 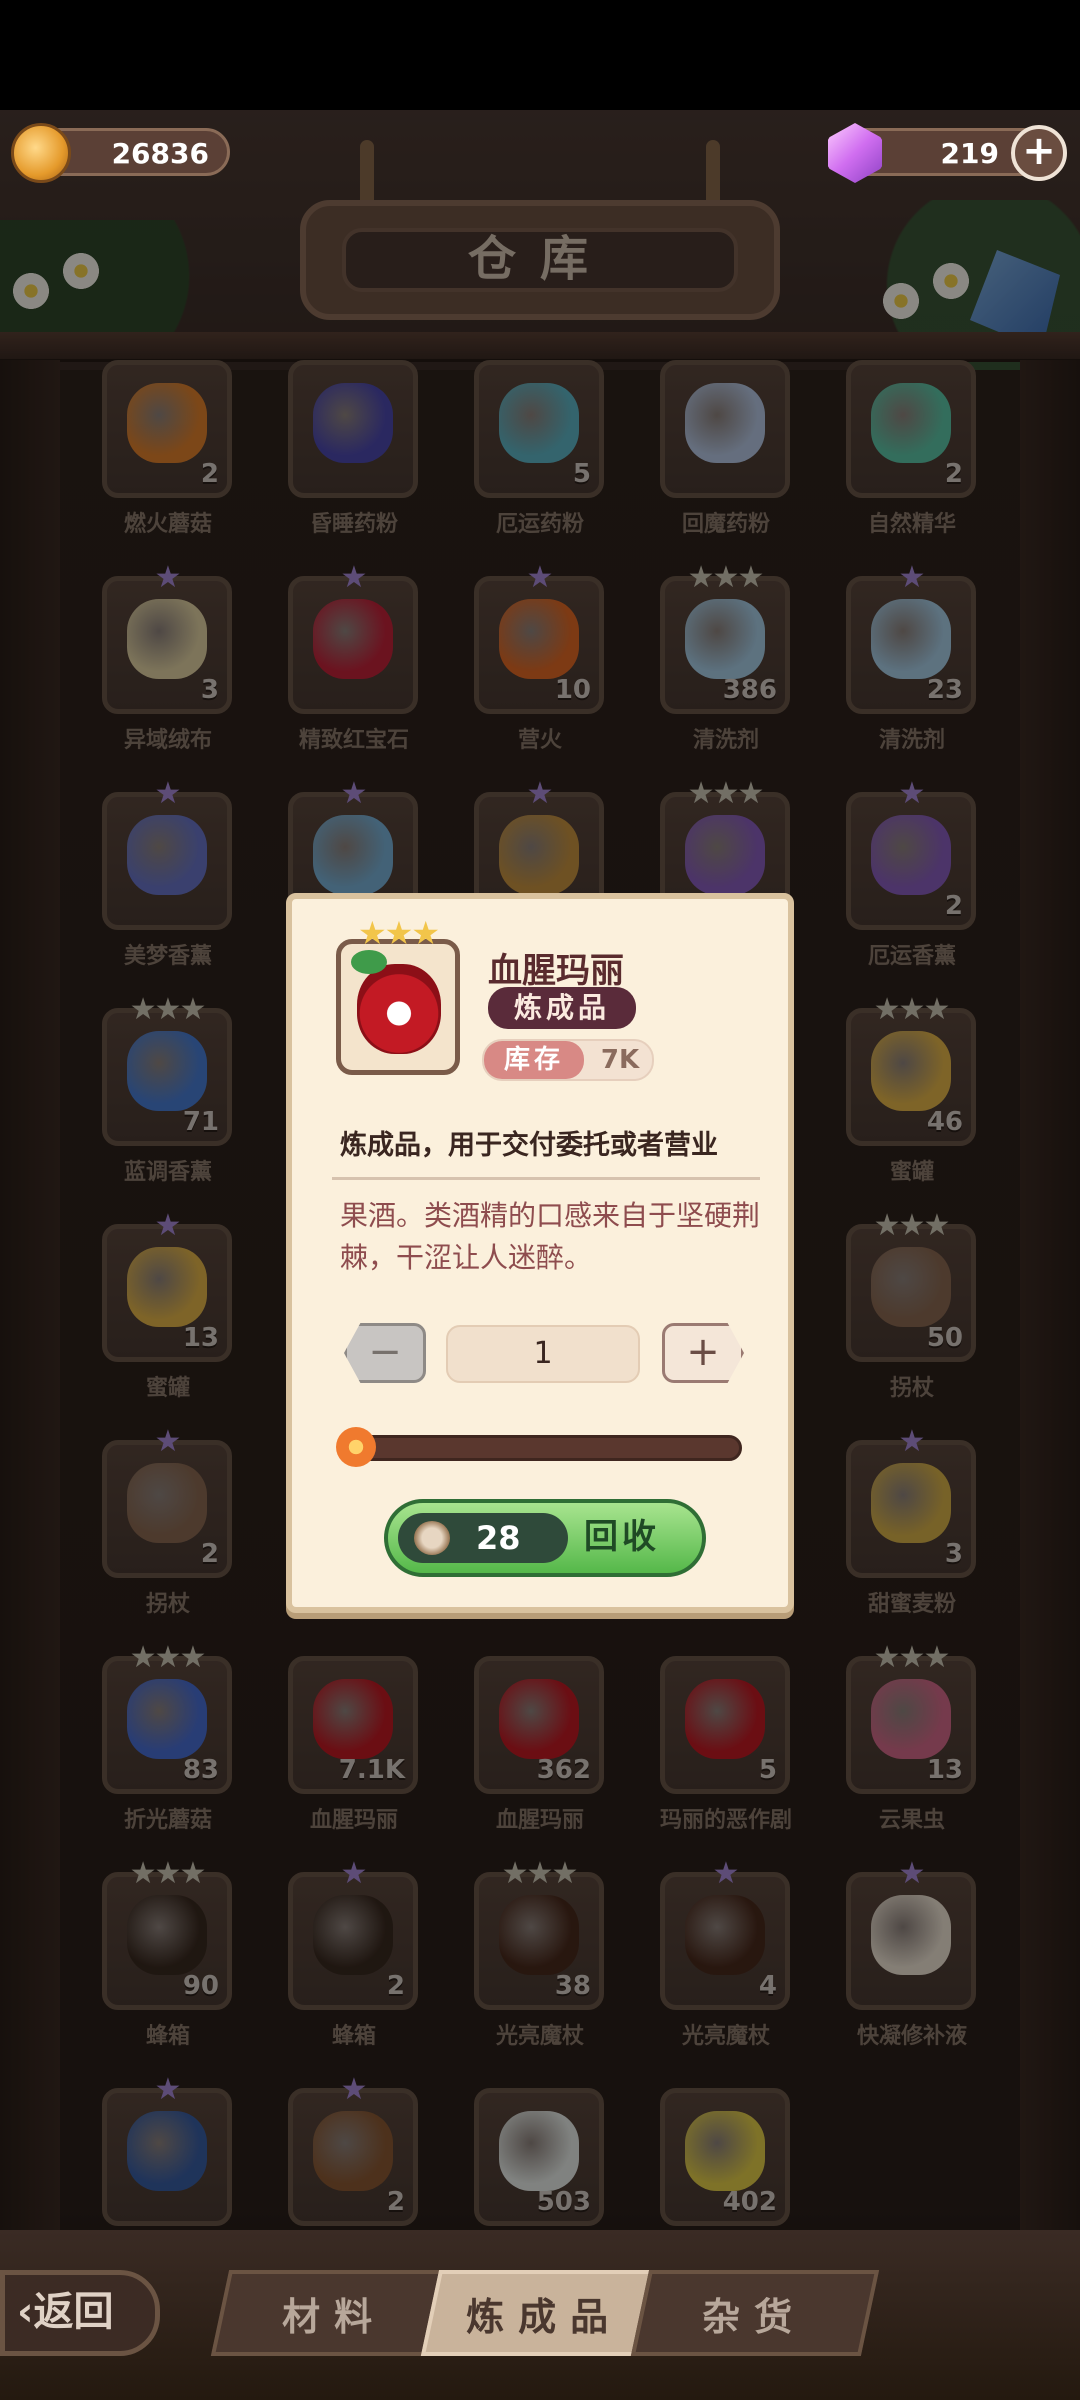 What do you see at coordinates (498, 1538) in the screenshot?
I see `recycle-cost-value: 28` at bounding box center [498, 1538].